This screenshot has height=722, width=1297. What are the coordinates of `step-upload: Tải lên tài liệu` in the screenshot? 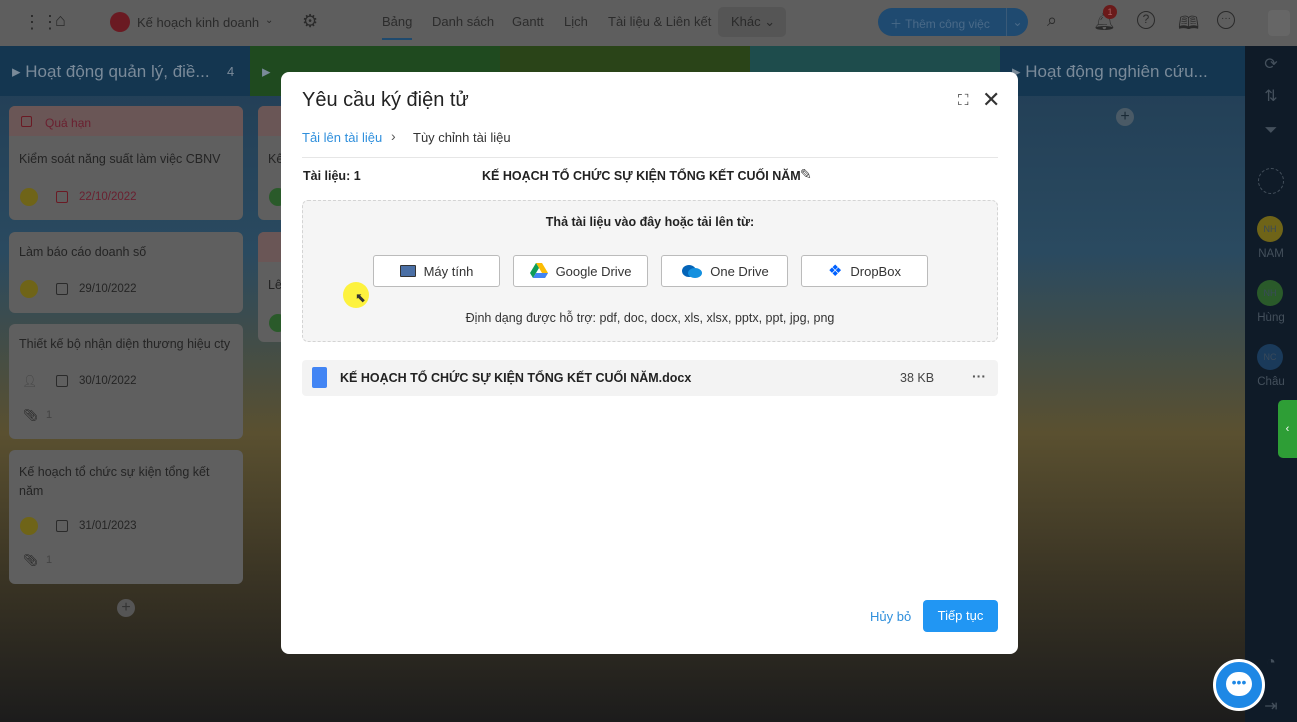 It's located at (342, 137).